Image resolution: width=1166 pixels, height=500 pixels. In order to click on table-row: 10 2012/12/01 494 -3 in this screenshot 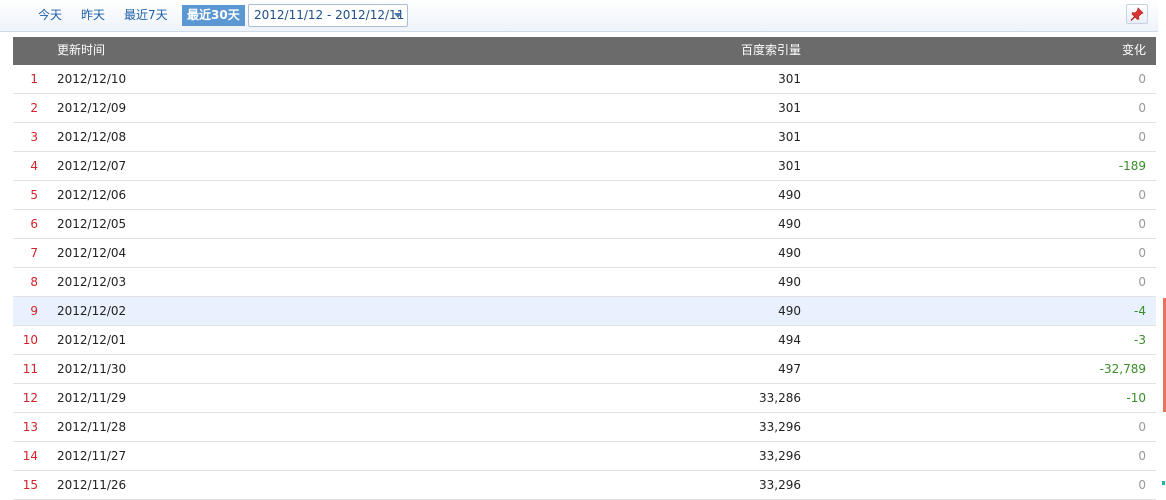, I will do `click(584, 340)`.